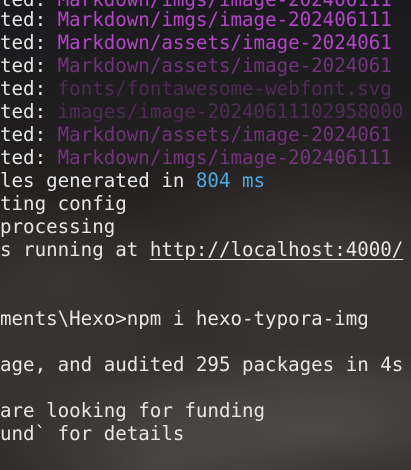 Image resolution: width=411 pixels, height=470 pixels. Describe the element at coordinates (98, 180) in the screenshot. I see `generated-text: les generated in` at that location.